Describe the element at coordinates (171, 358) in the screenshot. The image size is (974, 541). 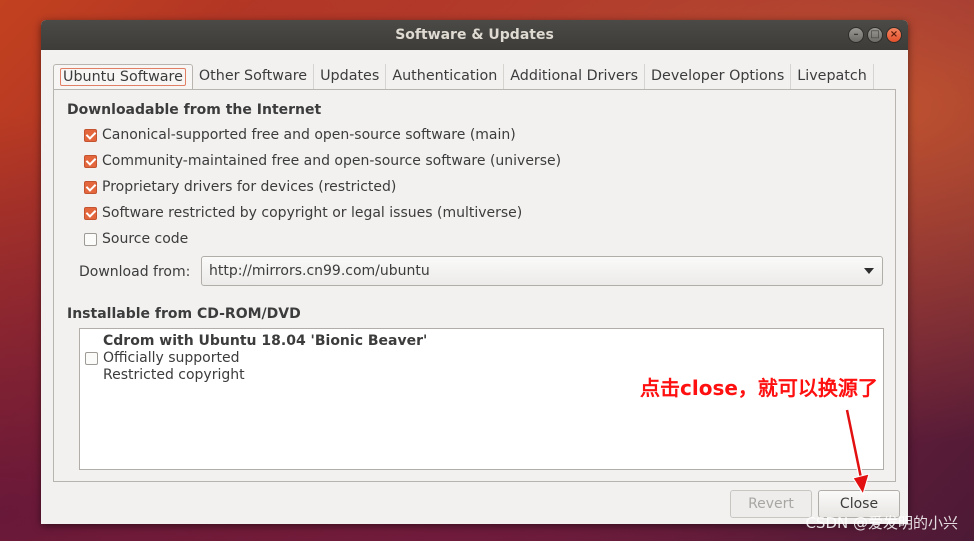
I see `cdrom-item-line: Officially supported` at that location.